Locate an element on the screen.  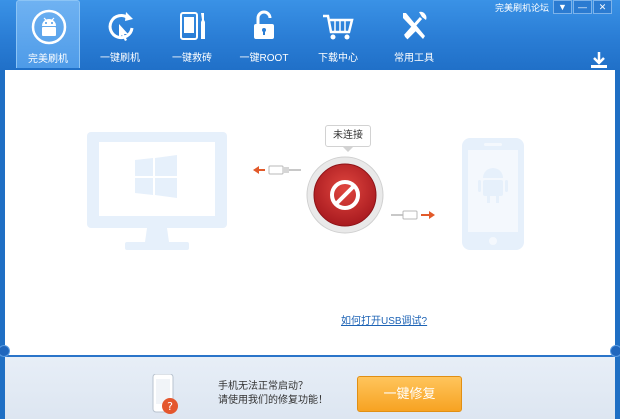
repair-prompt: 手机无法正常启动？ 请使用我们的修复功能！ is located at coordinates (273, 394).